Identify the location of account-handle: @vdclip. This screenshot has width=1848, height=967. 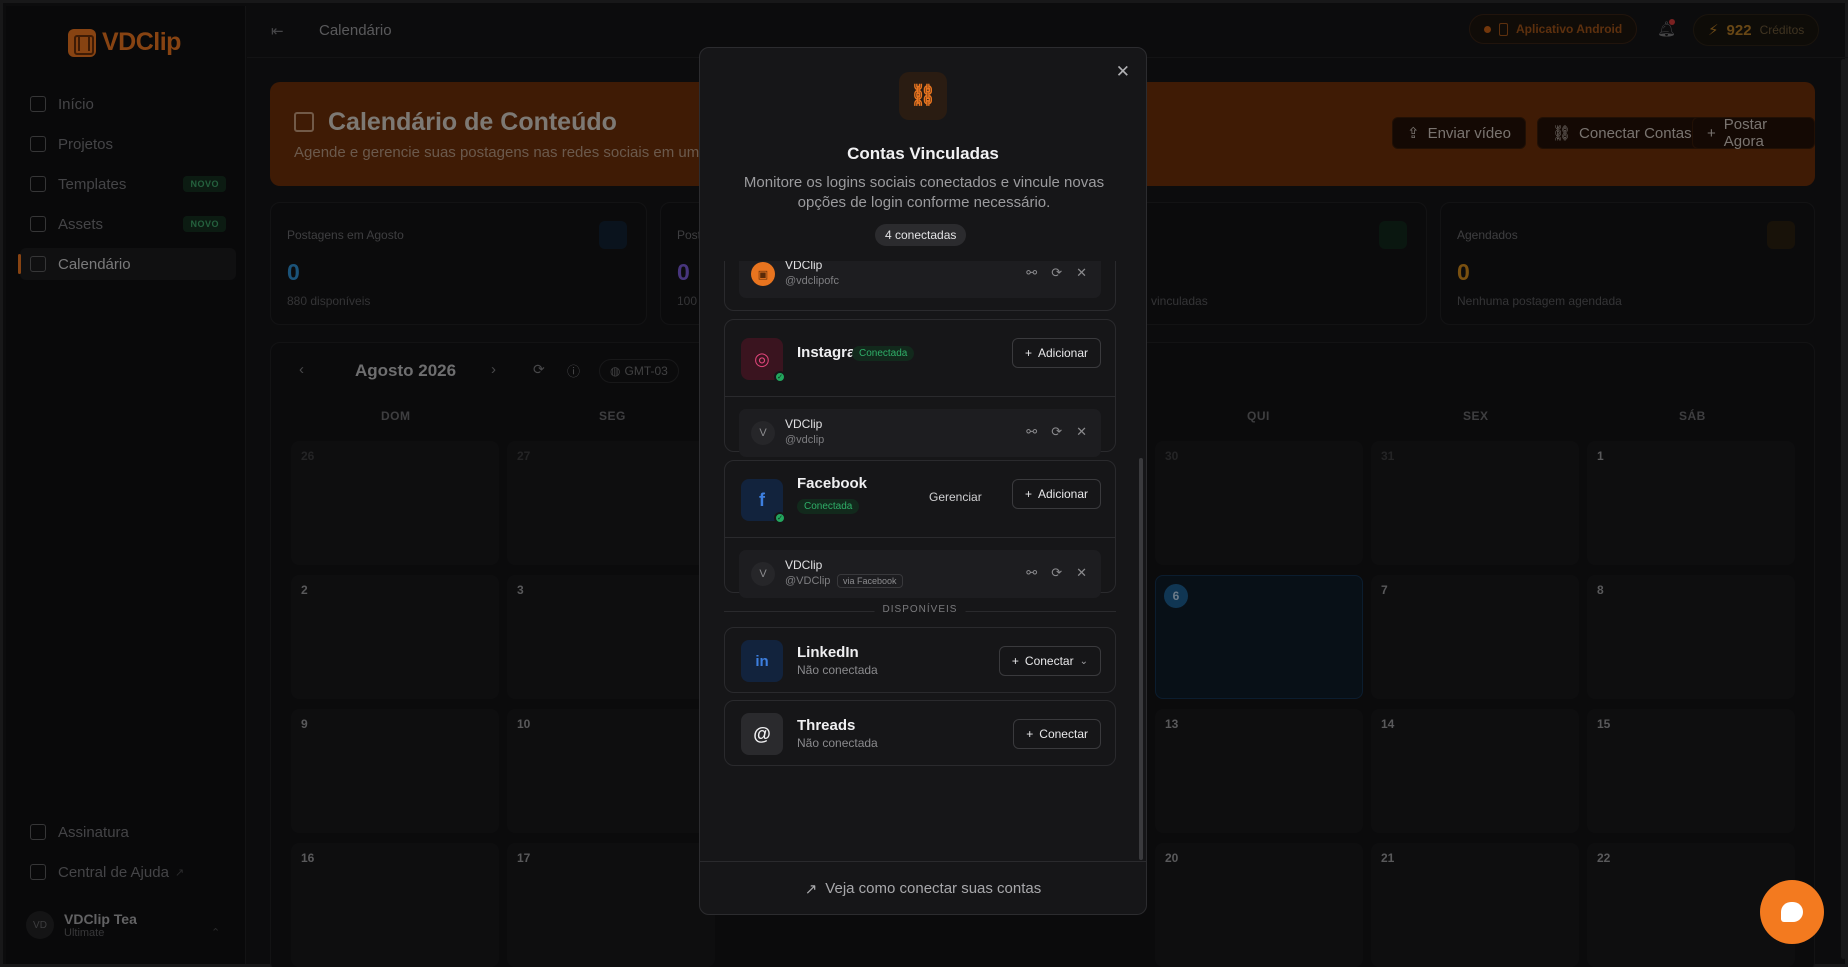
(805, 440).